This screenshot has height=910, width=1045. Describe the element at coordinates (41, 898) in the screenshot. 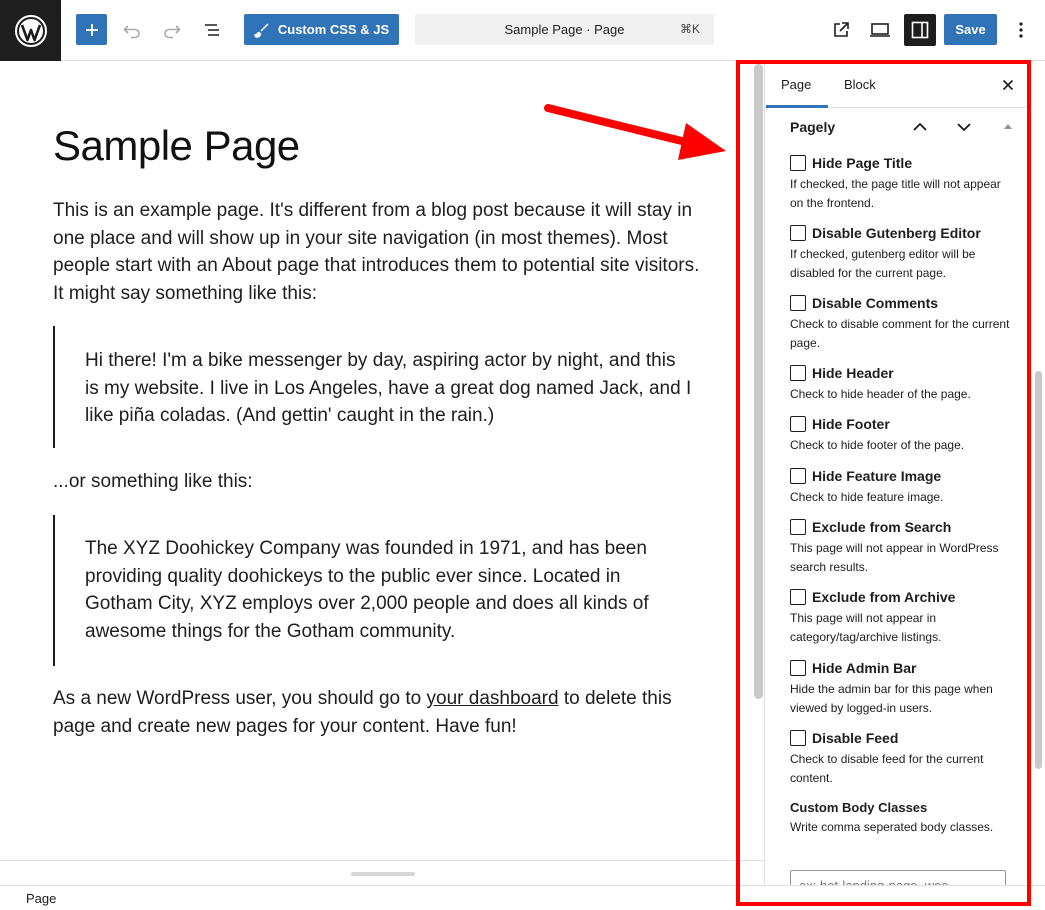

I see `breadcrumb: Page` at that location.